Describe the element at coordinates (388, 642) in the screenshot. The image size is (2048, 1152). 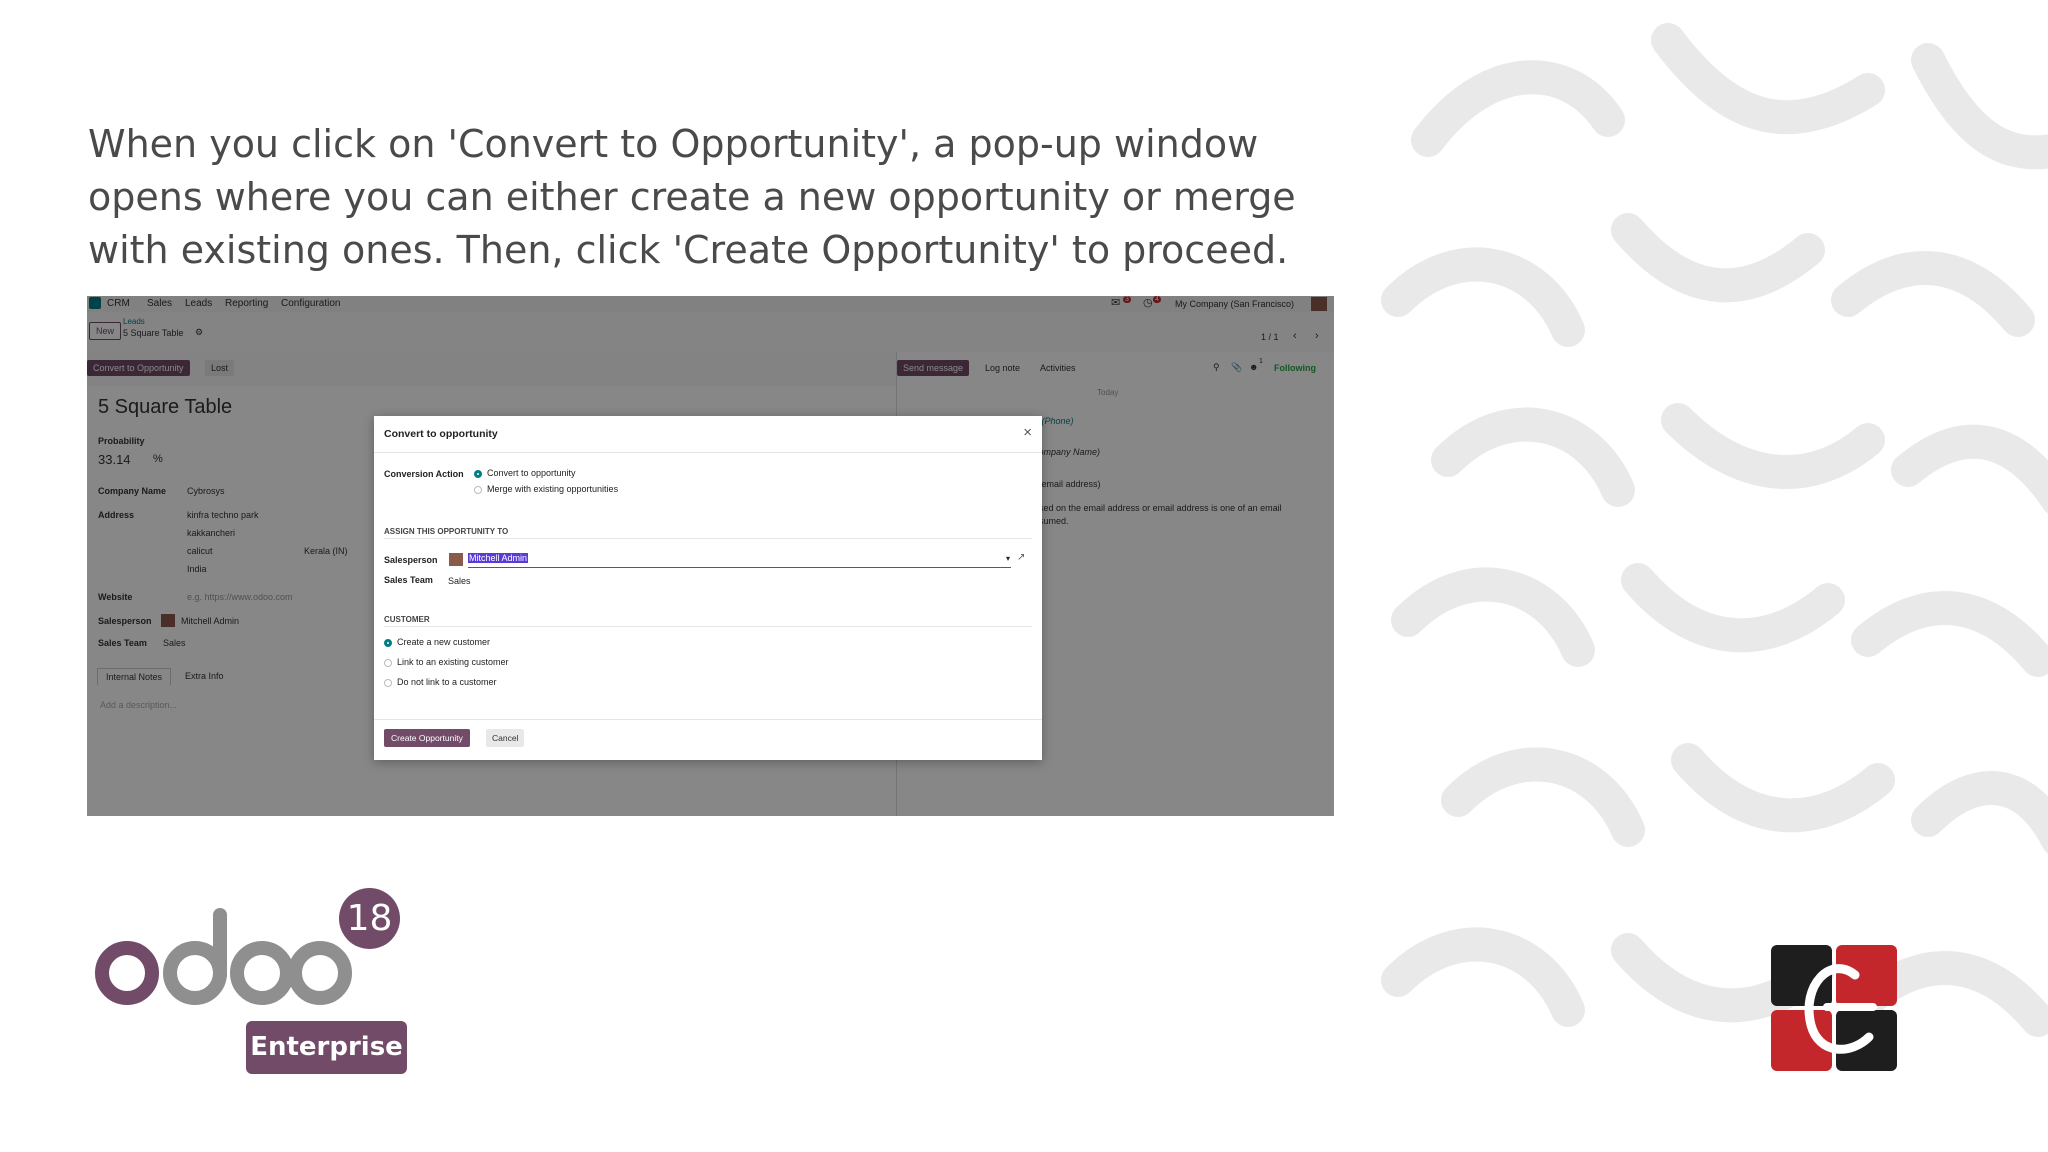
I see `radio-create-dot` at that location.